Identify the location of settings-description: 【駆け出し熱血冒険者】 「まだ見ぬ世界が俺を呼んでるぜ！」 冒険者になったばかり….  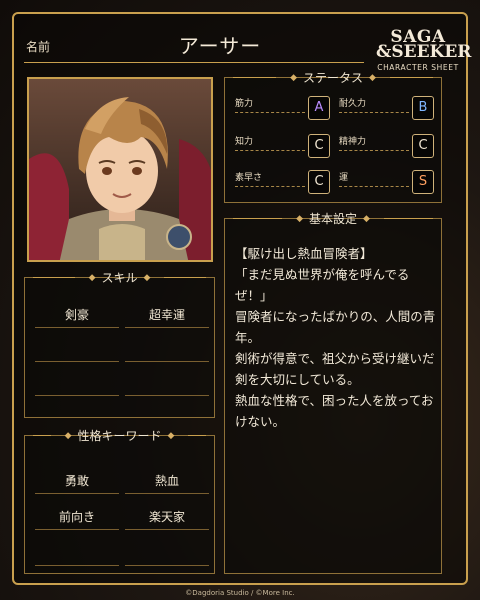
(337, 337).